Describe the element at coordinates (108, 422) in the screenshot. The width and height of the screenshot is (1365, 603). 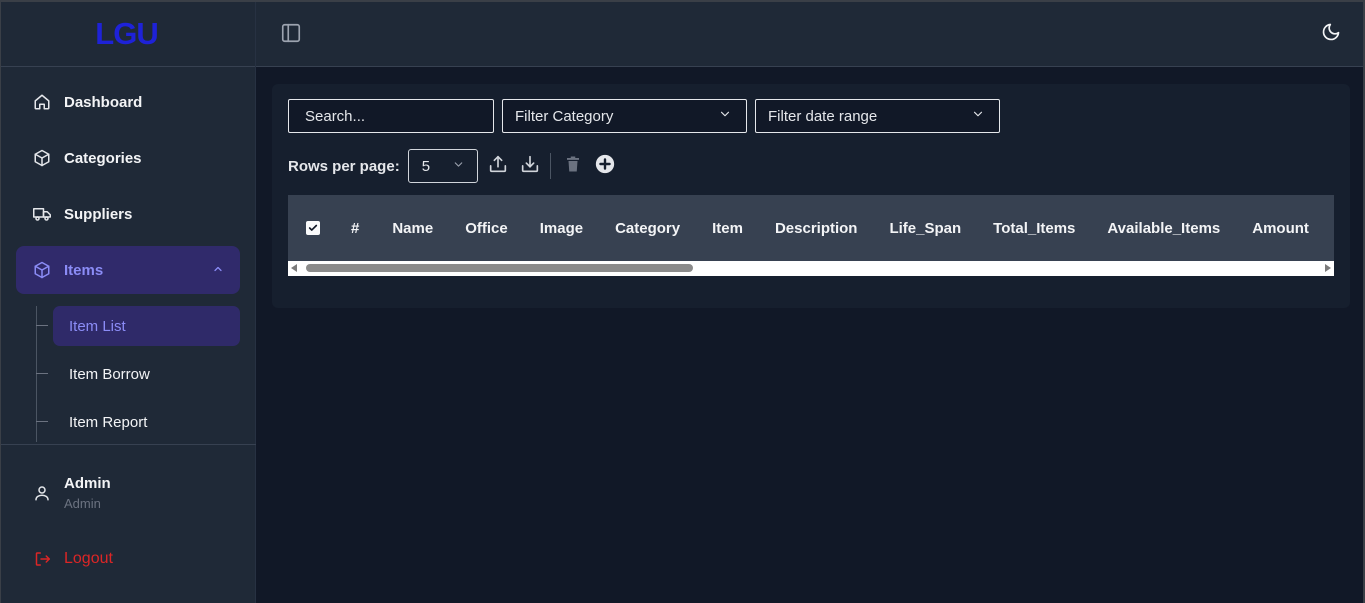
I see `subitem-label: Item Report` at that location.